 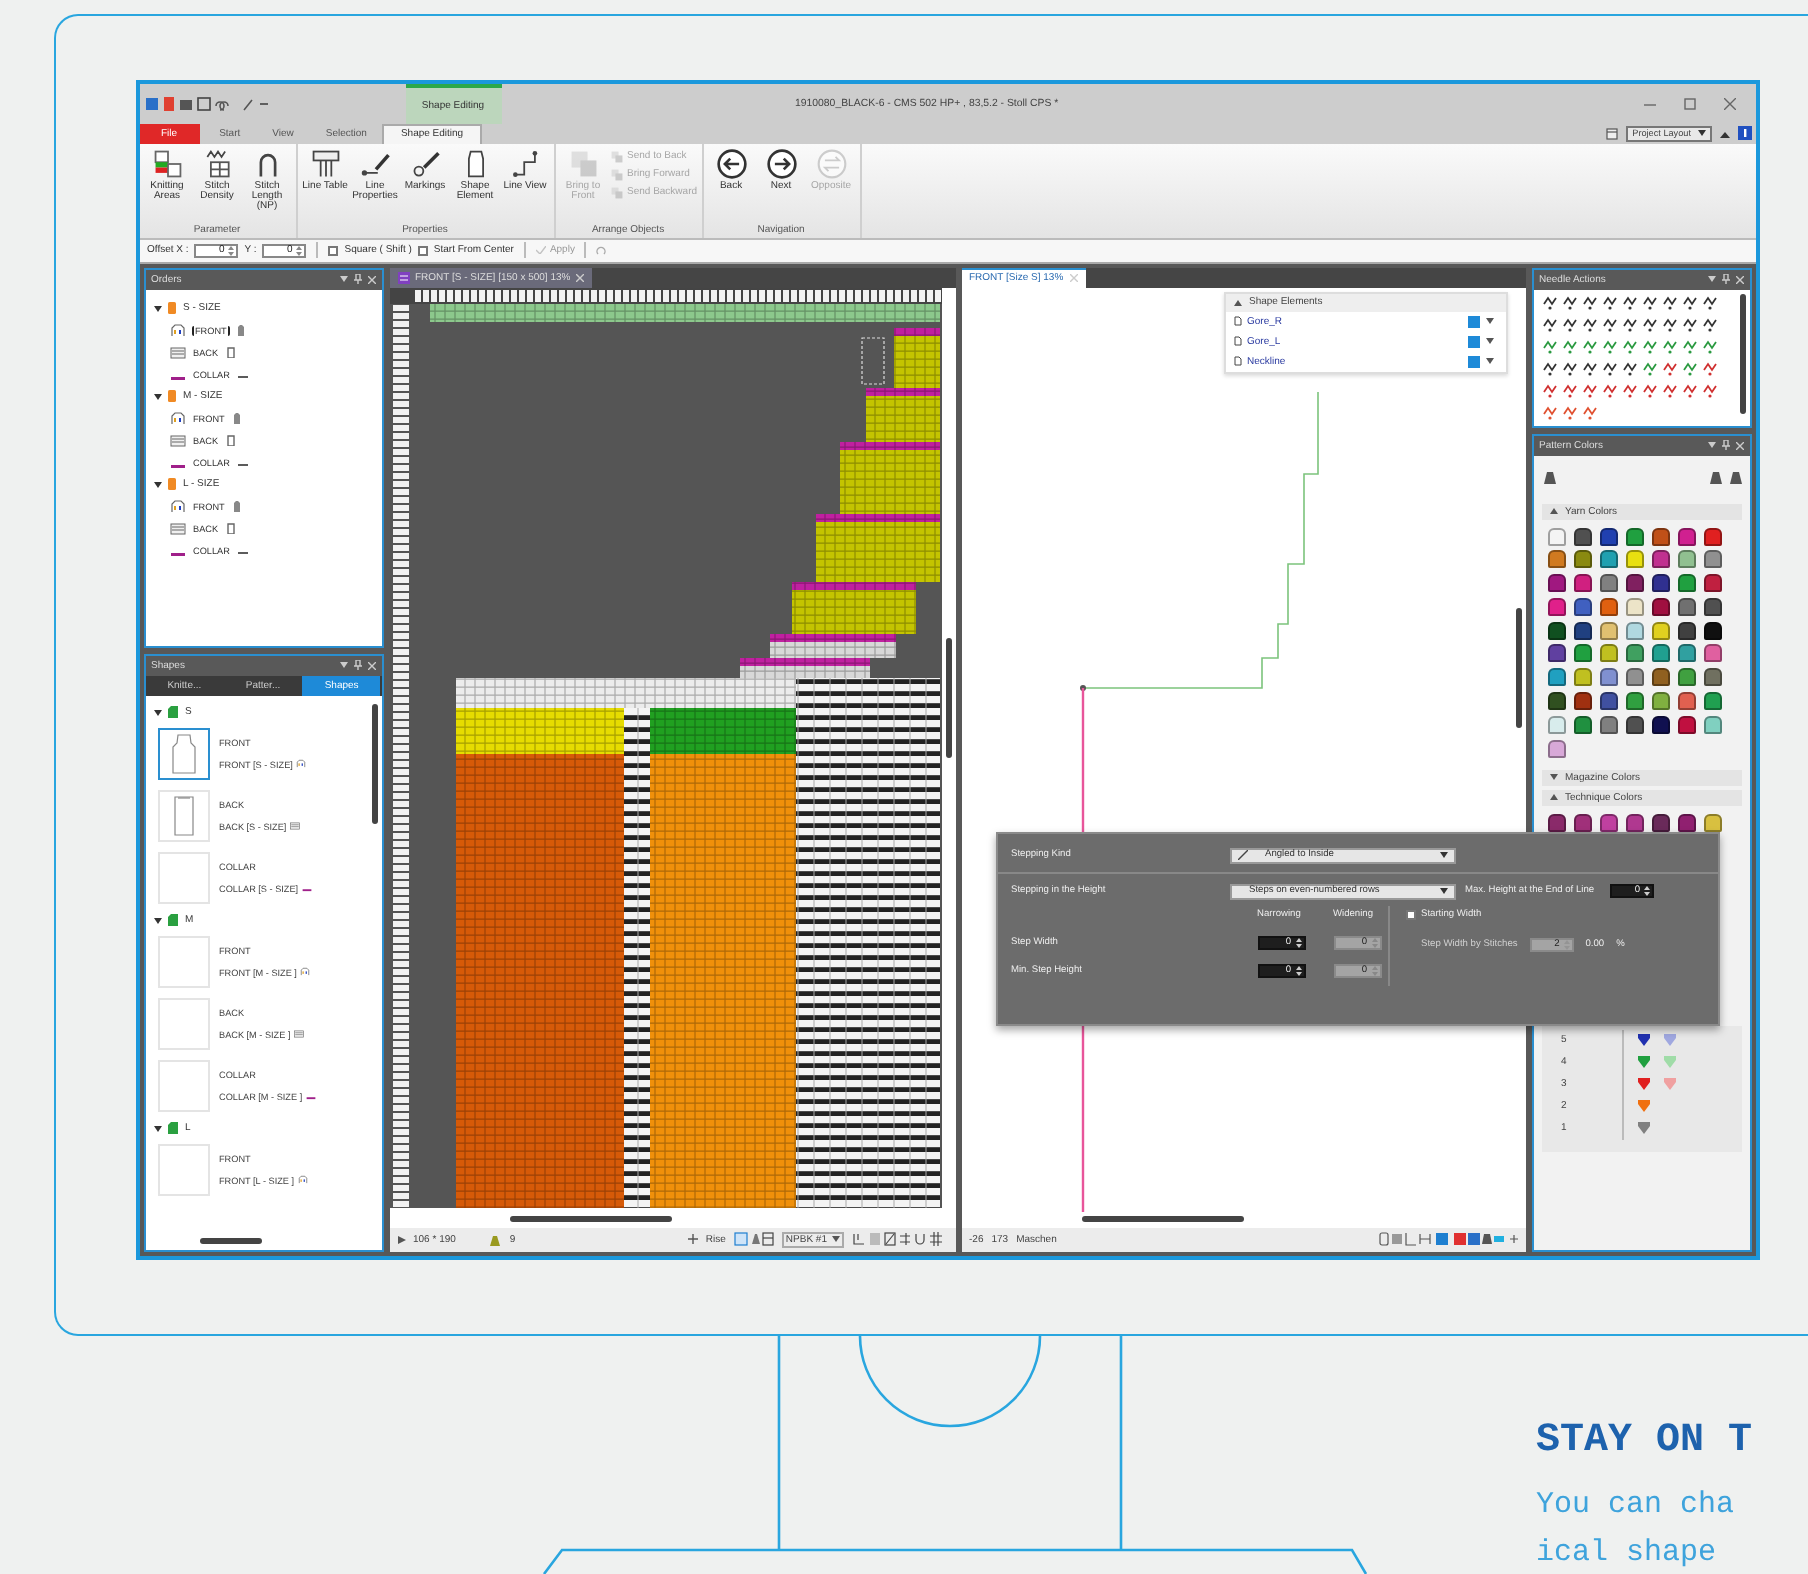 What do you see at coordinates (1729, 103) in the screenshot?
I see `close-icon` at bounding box center [1729, 103].